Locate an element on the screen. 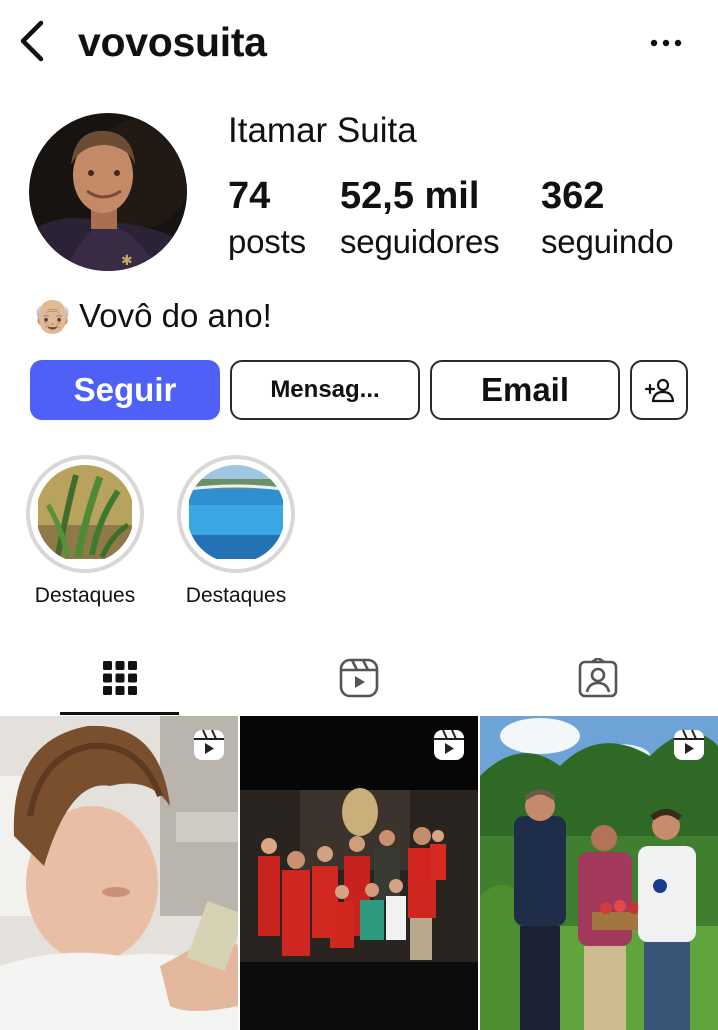 The height and width of the screenshot is (1030, 718). following-count: 362 is located at coordinates (573, 196).